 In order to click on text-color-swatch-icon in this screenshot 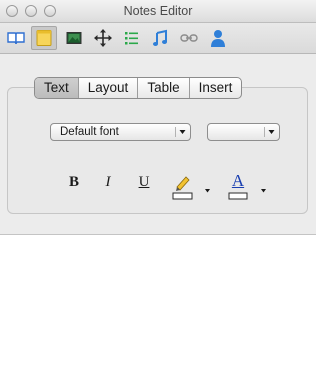, I will do `click(238, 196)`.